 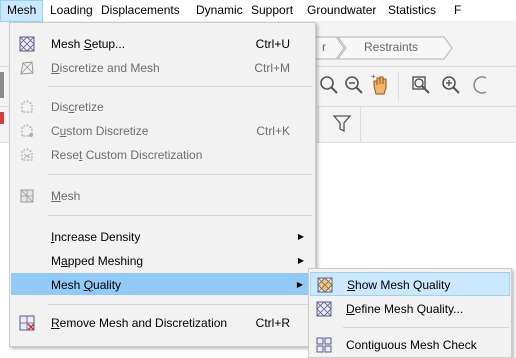 I want to click on menu-item-reset-custom-discretization: Reset Custom Discretization, so click(x=162, y=155).